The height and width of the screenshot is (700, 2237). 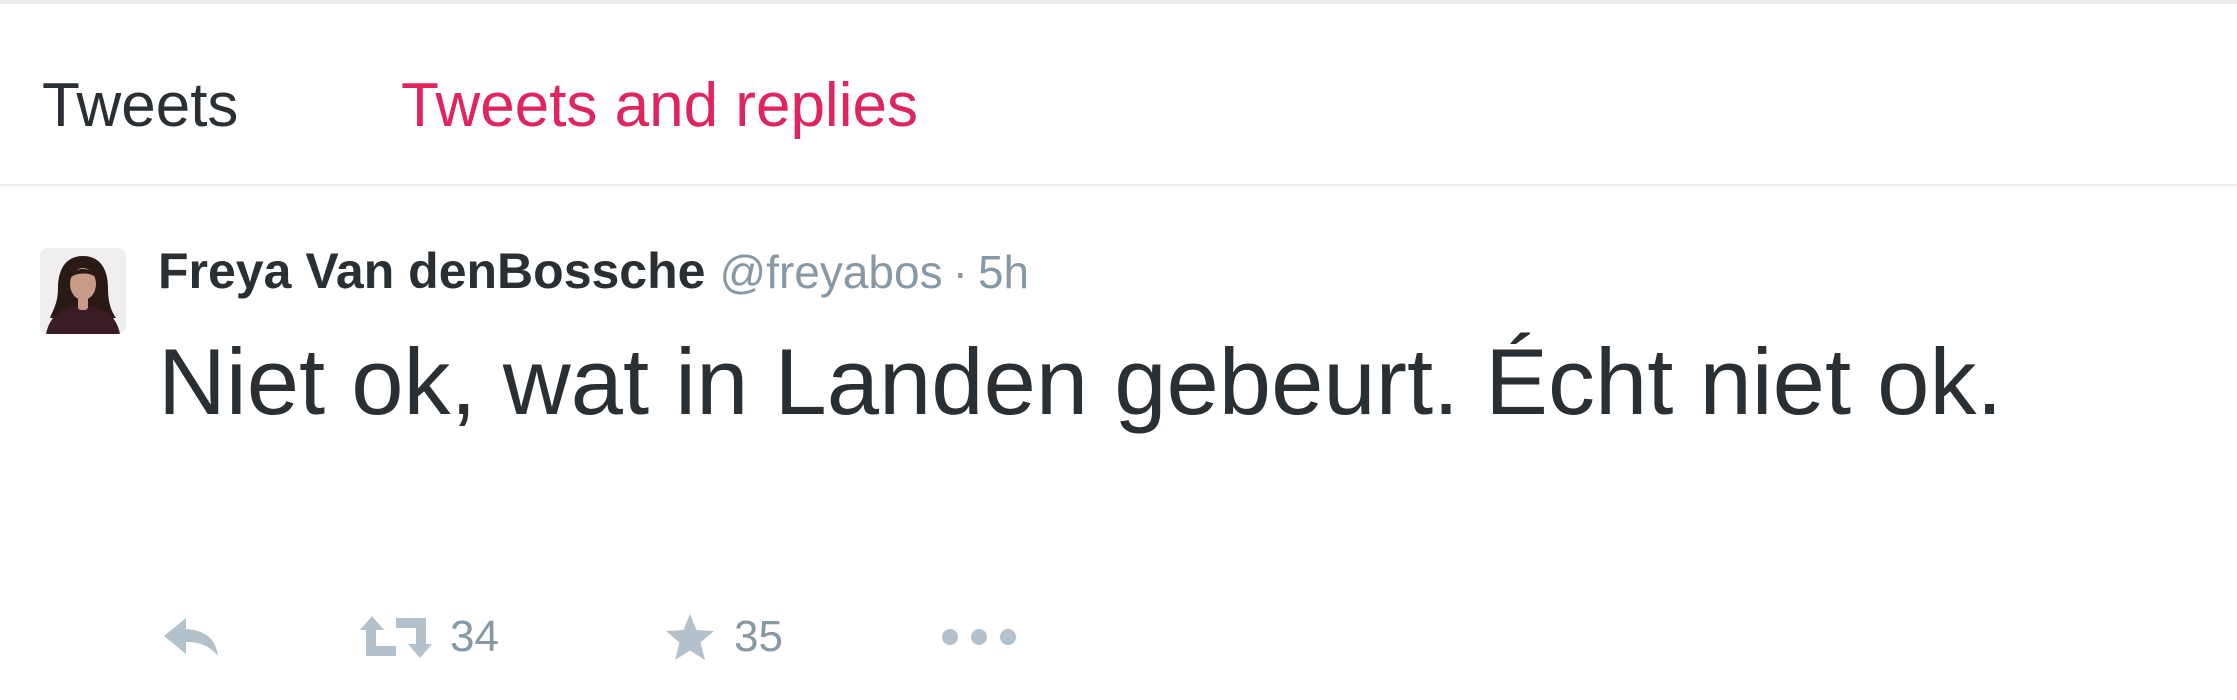 I want to click on more-button, so click(x=979, y=637).